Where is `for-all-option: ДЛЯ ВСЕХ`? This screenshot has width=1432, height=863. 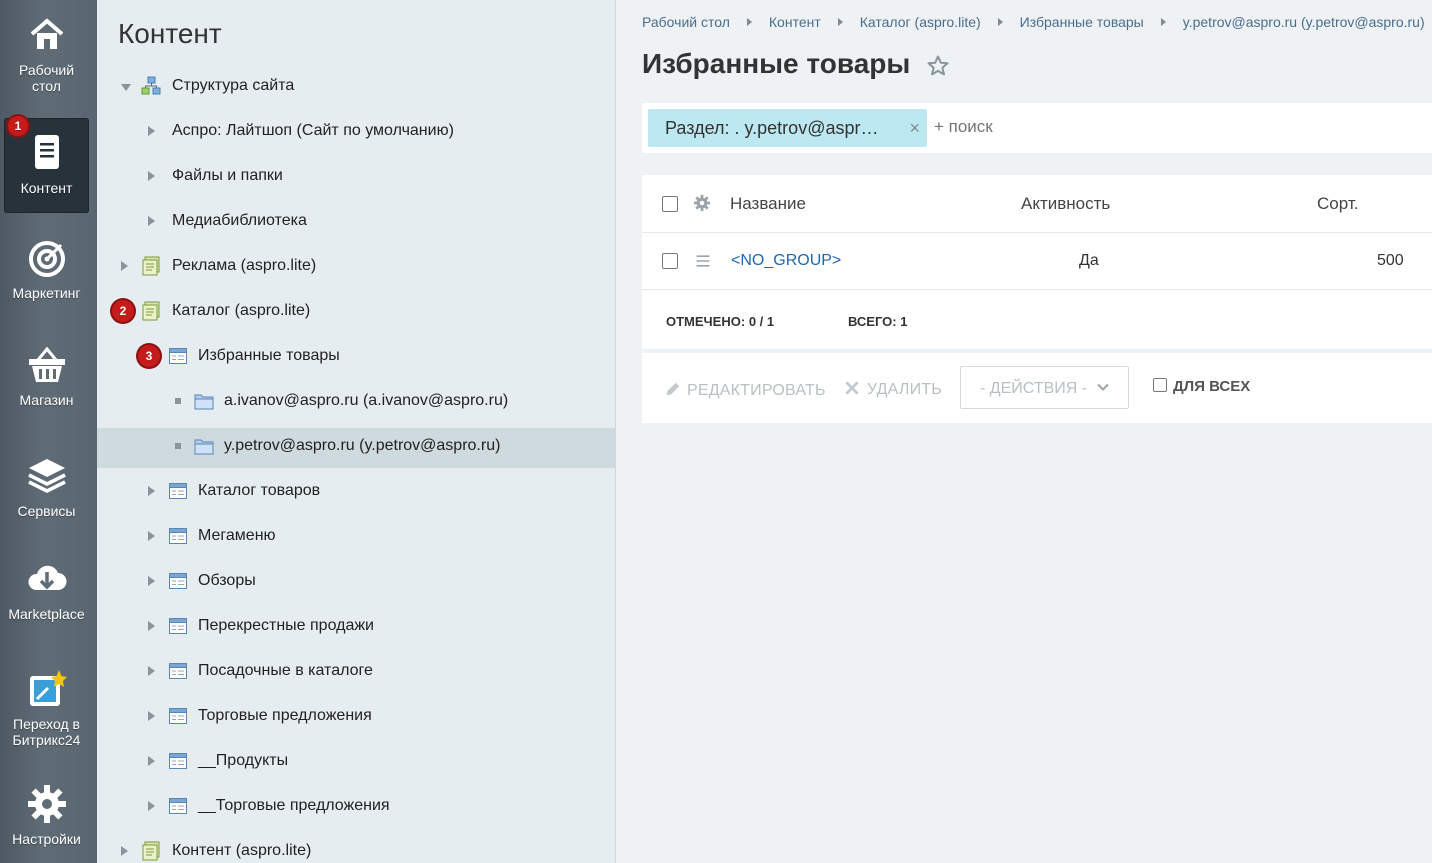
for-all-option: ДЛЯ ВСЕХ is located at coordinates (1201, 387).